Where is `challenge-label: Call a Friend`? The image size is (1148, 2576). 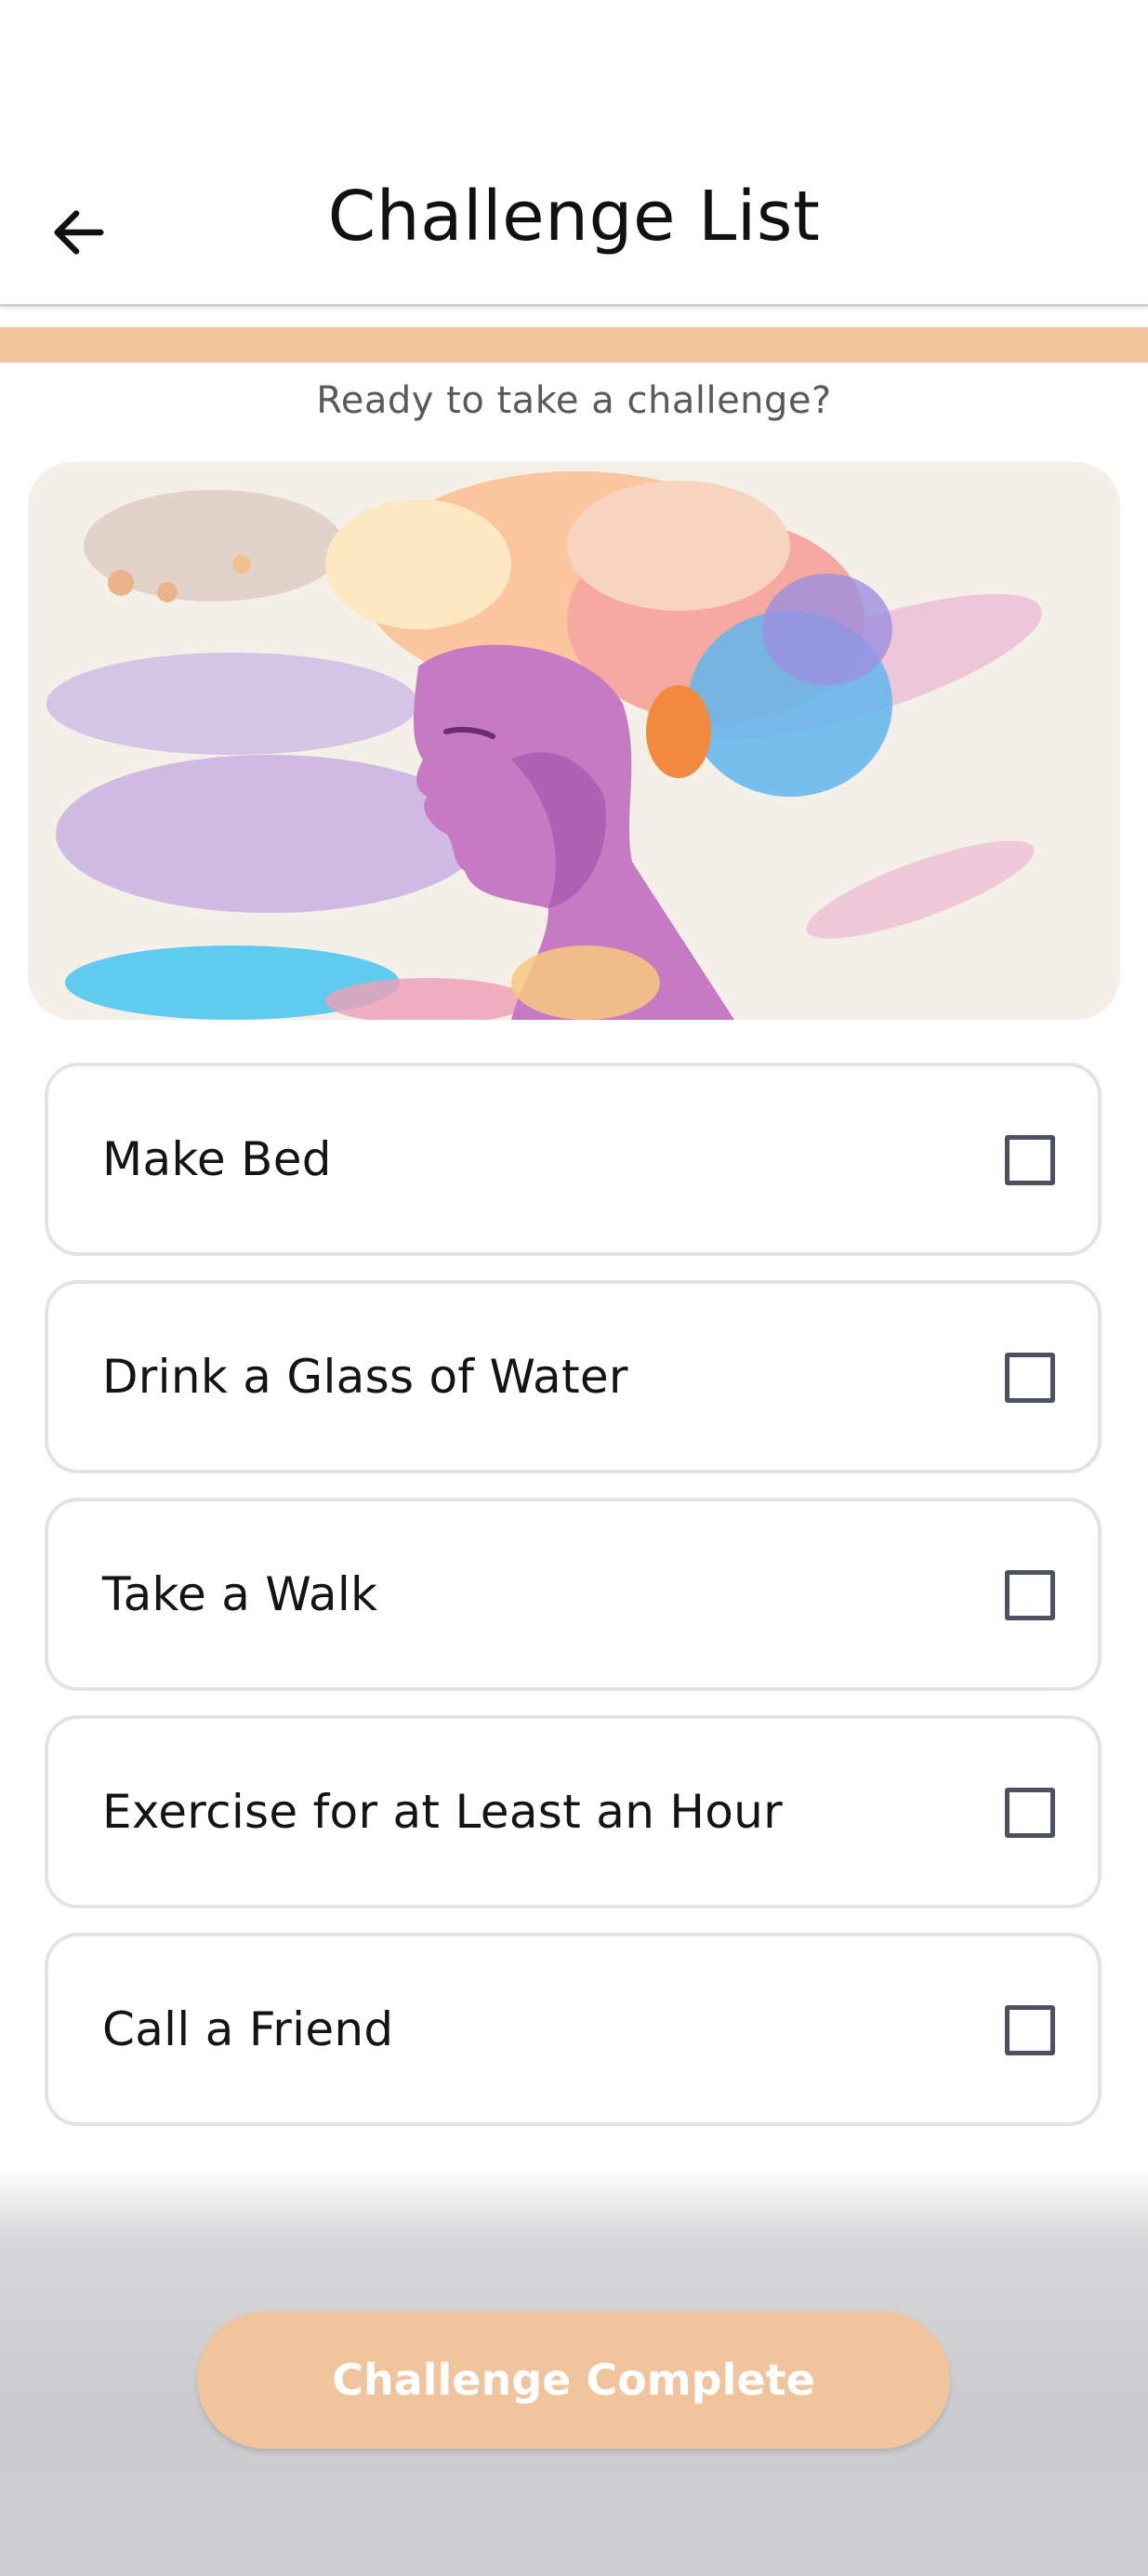 challenge-label: Call a Friend is located at coordinates (248, 2029).